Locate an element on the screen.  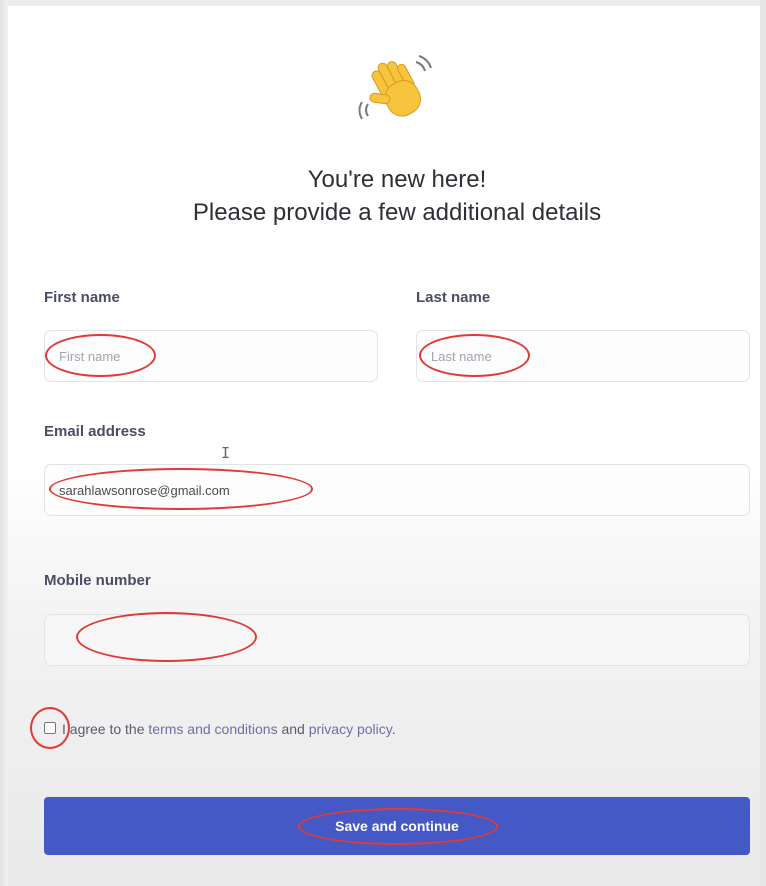
window-frame-left is located at coordinates (4, 443).